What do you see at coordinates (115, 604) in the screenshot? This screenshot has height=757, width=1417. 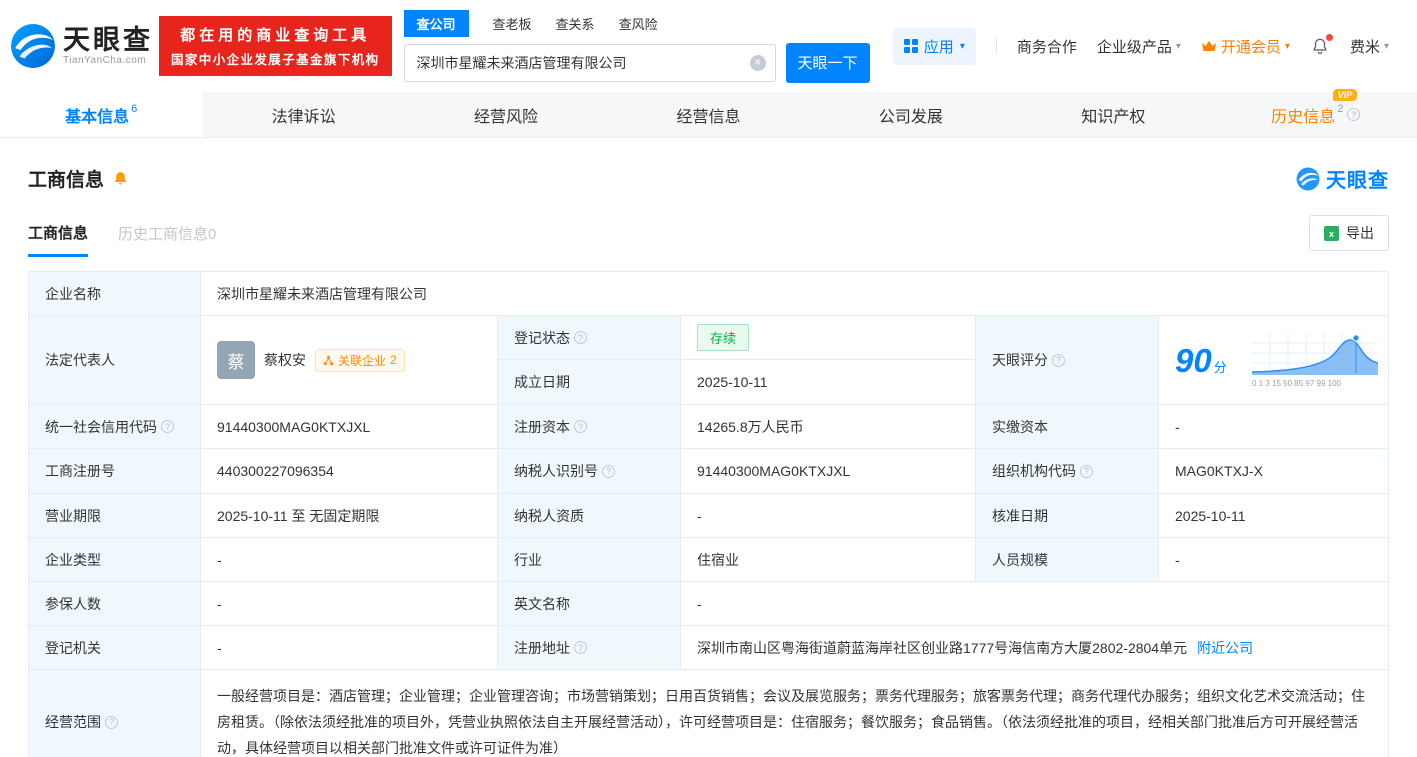 I see `field-label-insured-count: 参保人数` at bounding box center [115, 604].